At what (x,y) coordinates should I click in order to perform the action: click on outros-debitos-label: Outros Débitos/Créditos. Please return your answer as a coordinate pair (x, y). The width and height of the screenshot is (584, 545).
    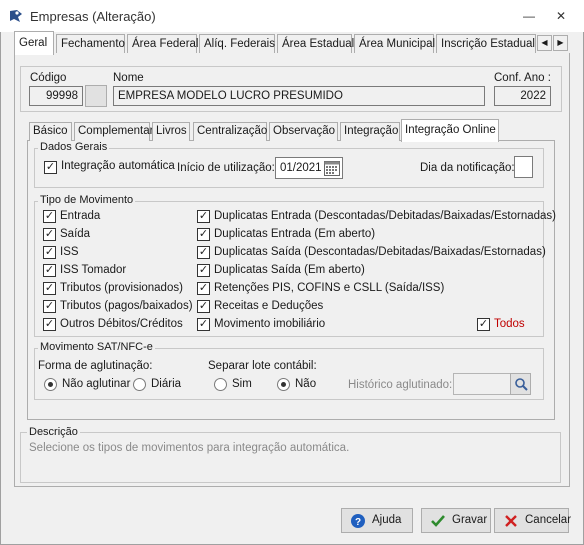
    Looking at the image, I should click on (121, 324).